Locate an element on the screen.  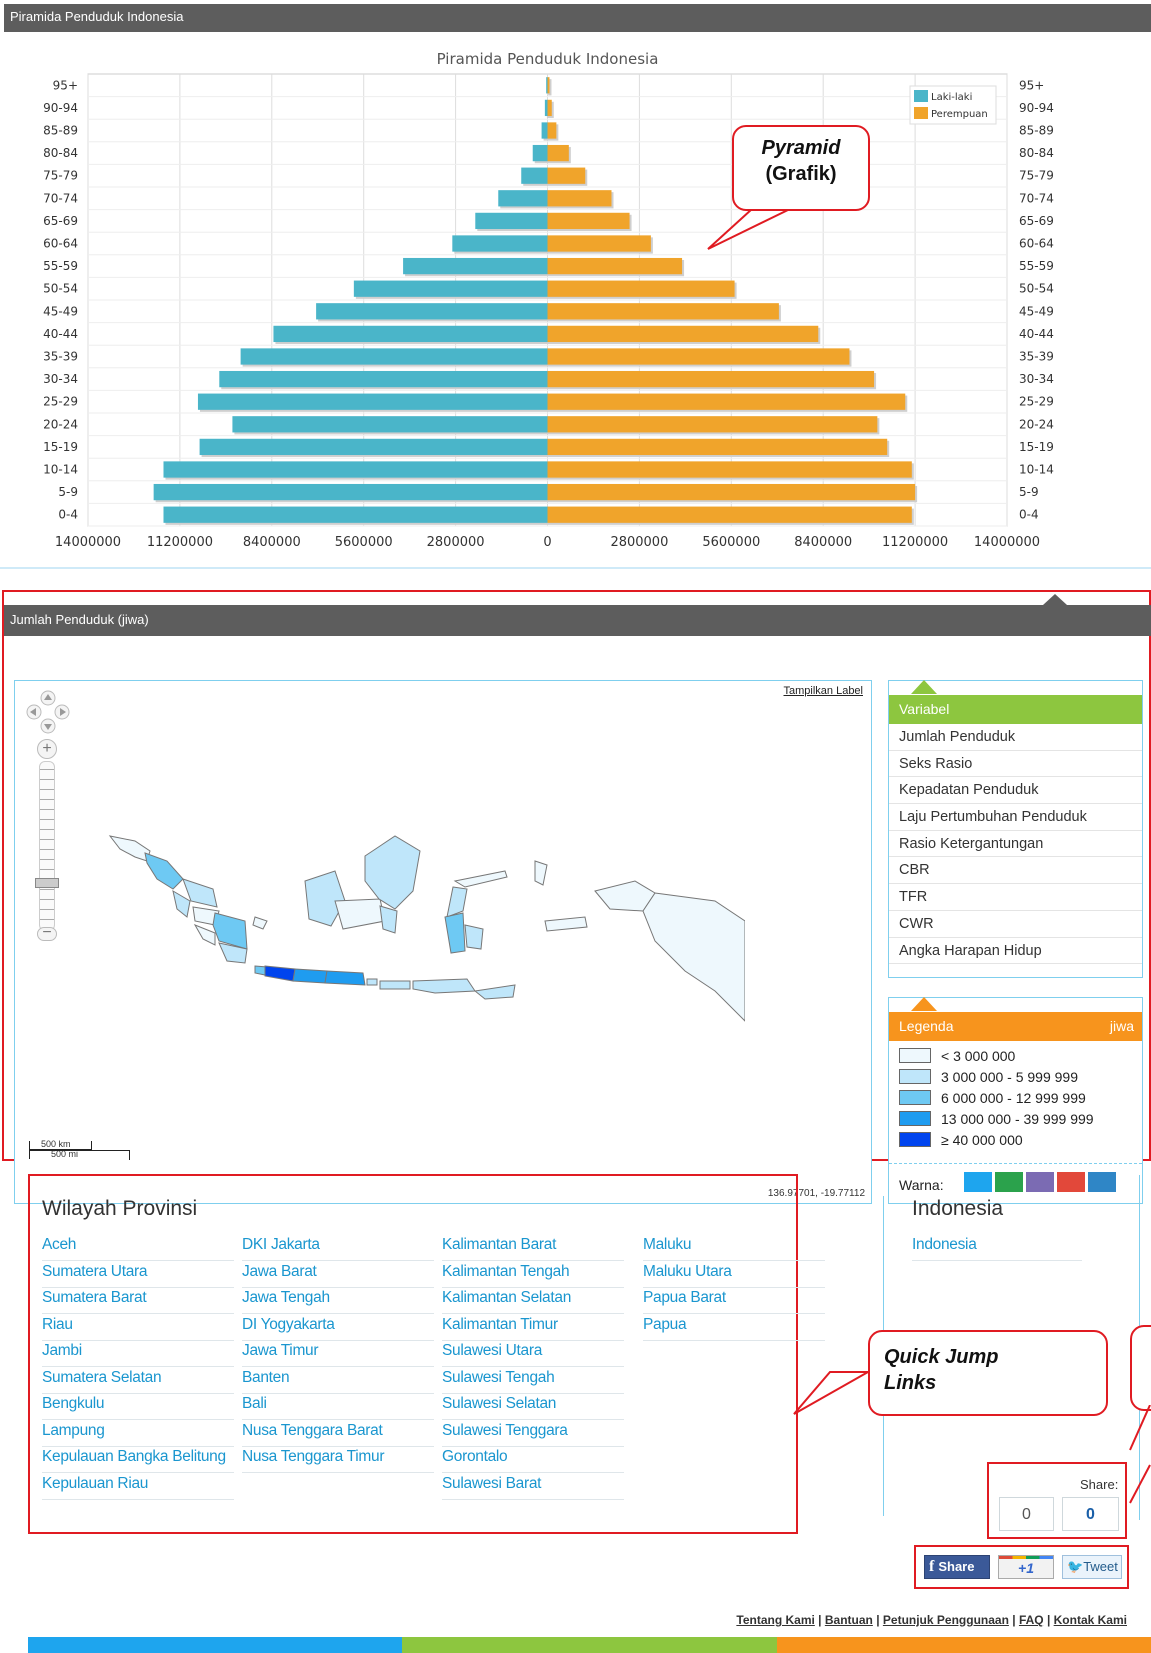
region-sulawesi-utara is located at coordinates (480, 879).